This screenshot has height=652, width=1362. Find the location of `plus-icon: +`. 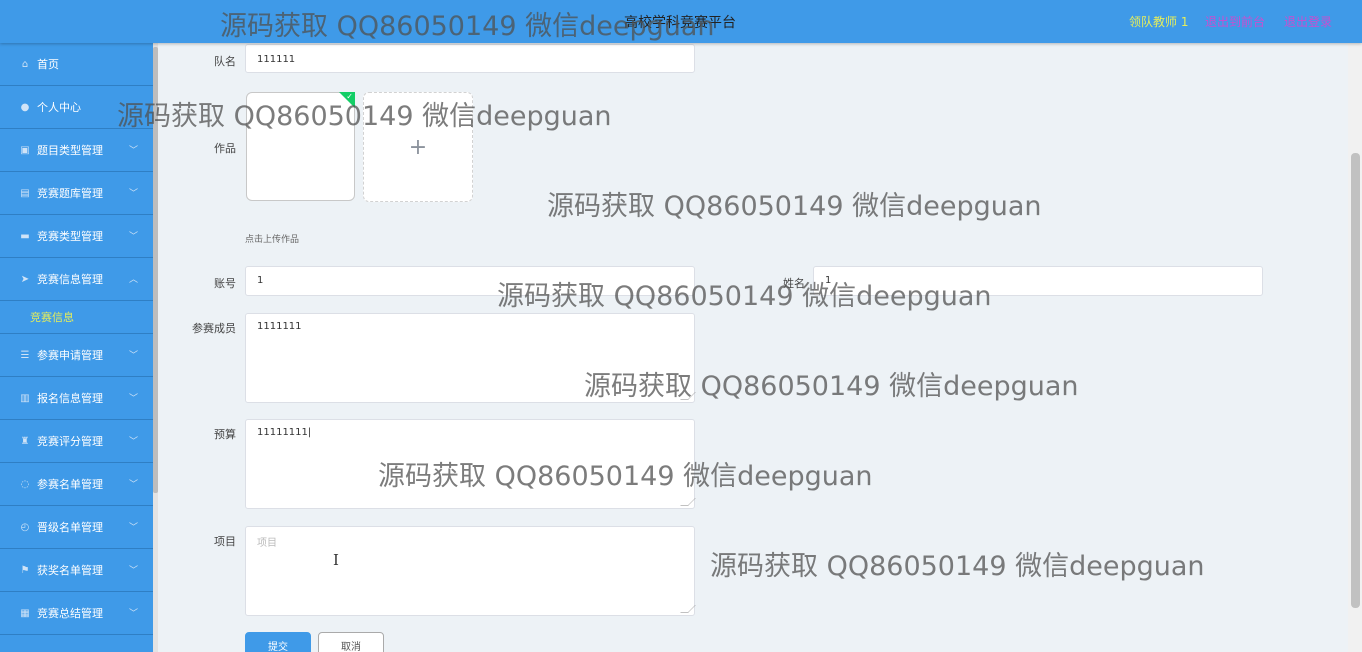

plus-icon: + is located at coordinates (418, 147).